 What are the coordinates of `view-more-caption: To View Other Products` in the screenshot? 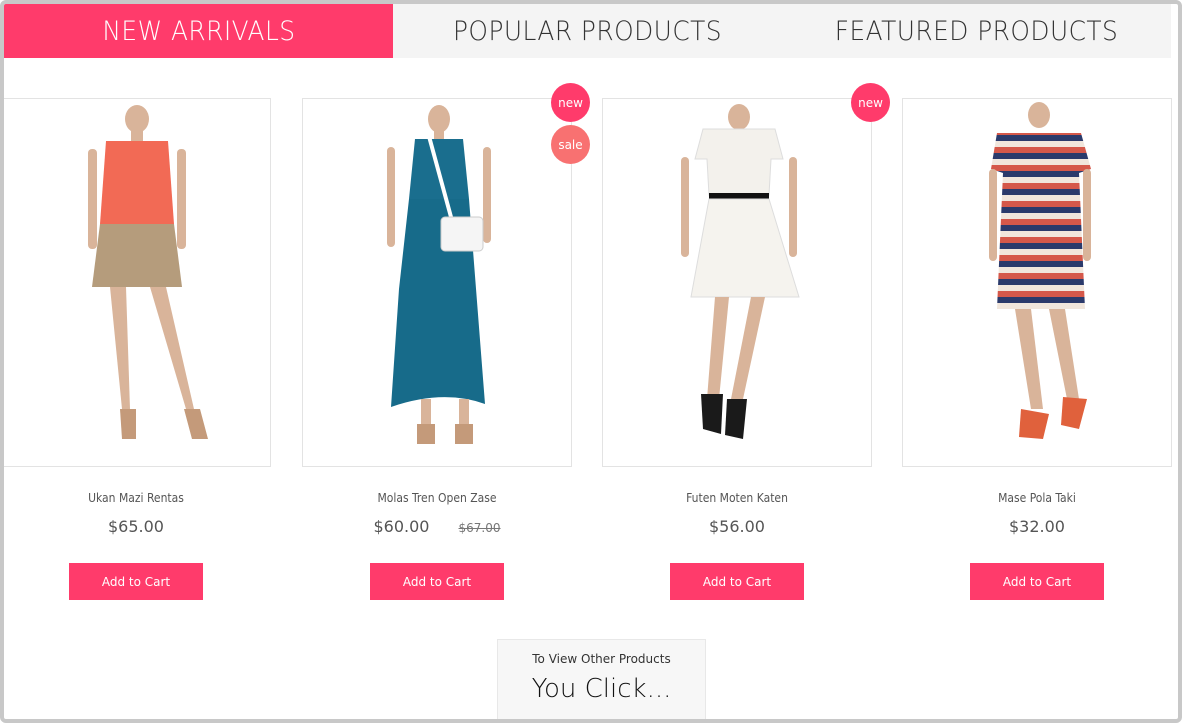 It's located at (601, 659).